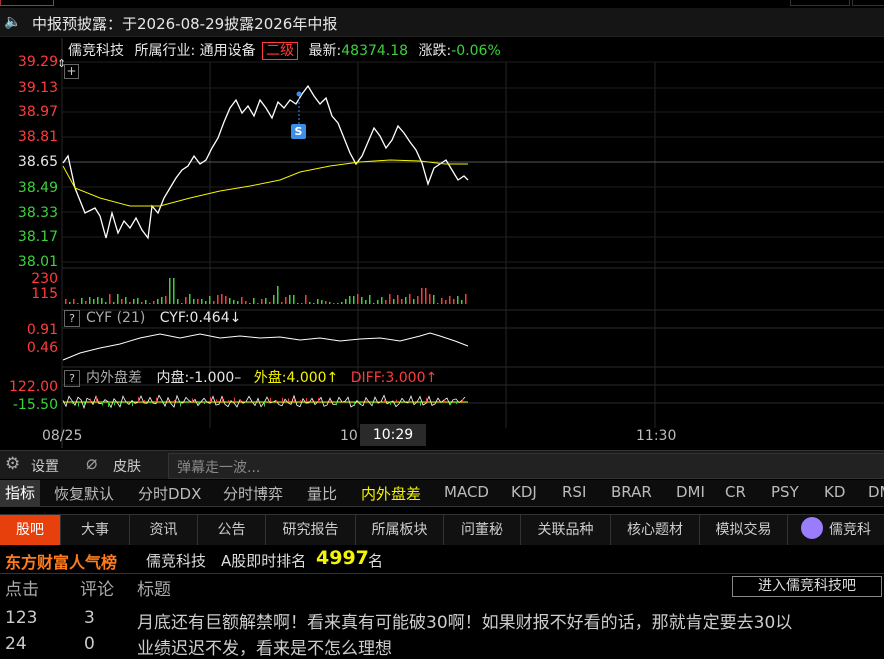  What do you see at coordinates (20, 493) in the screenshot?
I see `tab-indicator: 指标` at bounding box center [20, 493].